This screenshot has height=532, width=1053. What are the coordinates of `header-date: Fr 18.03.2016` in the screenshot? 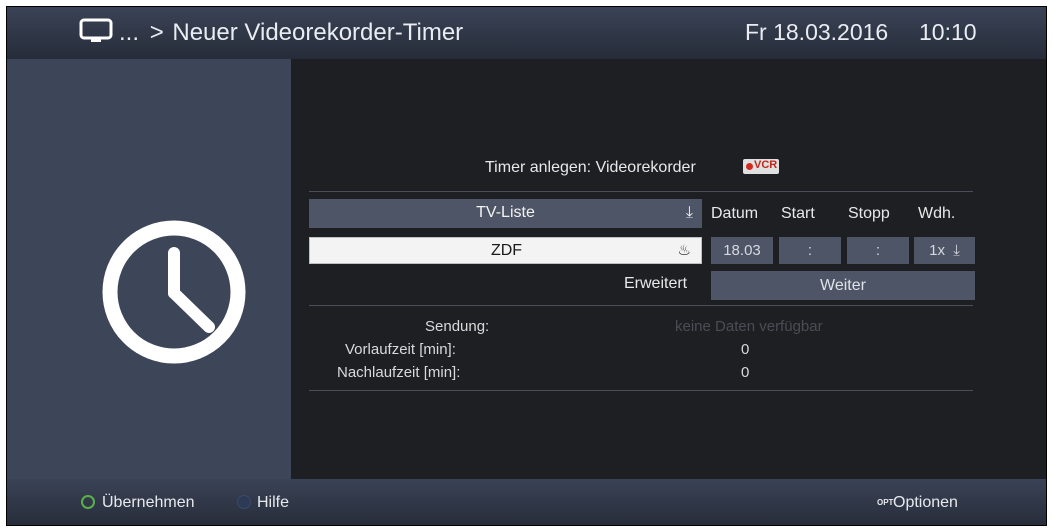 It's located at (817, 32).